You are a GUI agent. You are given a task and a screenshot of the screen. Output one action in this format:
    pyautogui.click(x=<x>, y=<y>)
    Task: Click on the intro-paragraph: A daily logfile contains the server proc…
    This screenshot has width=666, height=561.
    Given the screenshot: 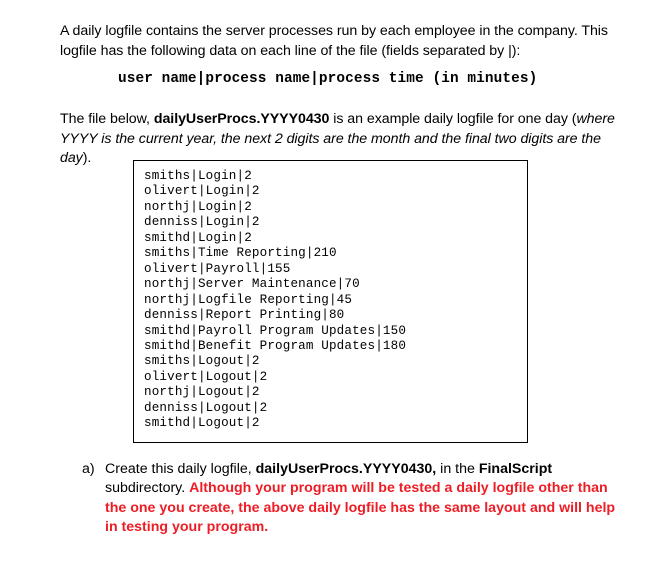 What is the action you would take?
    pyautogui.click(x=334, y=41)
    